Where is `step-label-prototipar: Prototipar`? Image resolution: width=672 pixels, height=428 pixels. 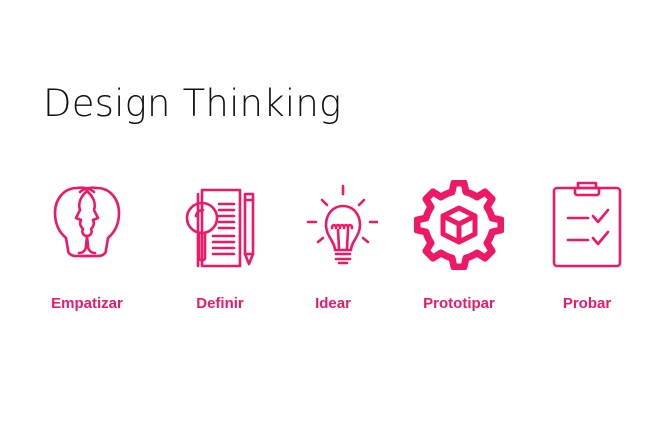 step-label-prototipar: Prototipar is located at coordinates (459, 303).